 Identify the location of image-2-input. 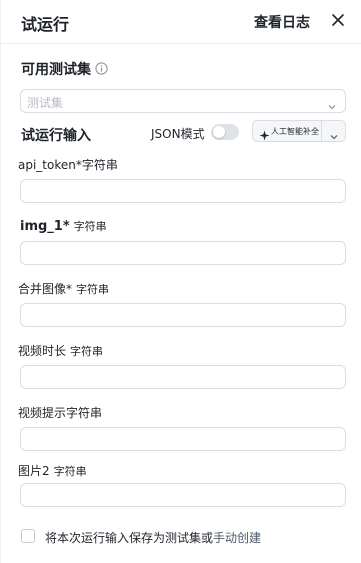
(183, 495).